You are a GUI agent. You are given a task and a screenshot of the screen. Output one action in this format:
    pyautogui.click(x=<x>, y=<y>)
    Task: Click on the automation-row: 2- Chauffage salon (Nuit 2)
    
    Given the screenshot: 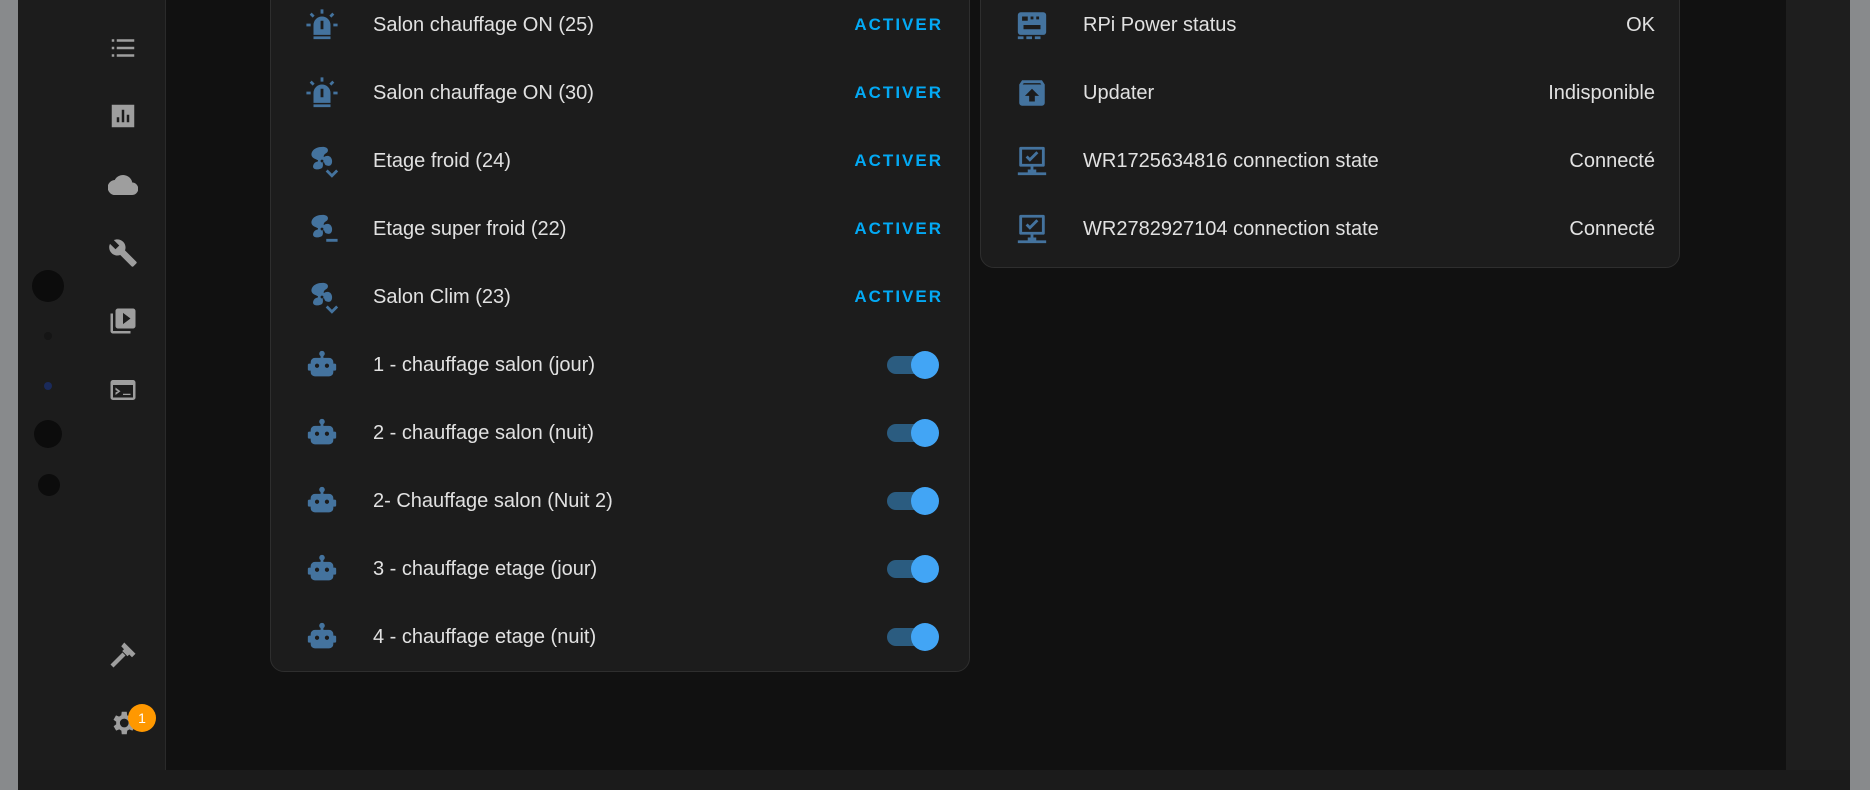 What is the action you would take?
    pyautogui.click(x=620, y=501)
    